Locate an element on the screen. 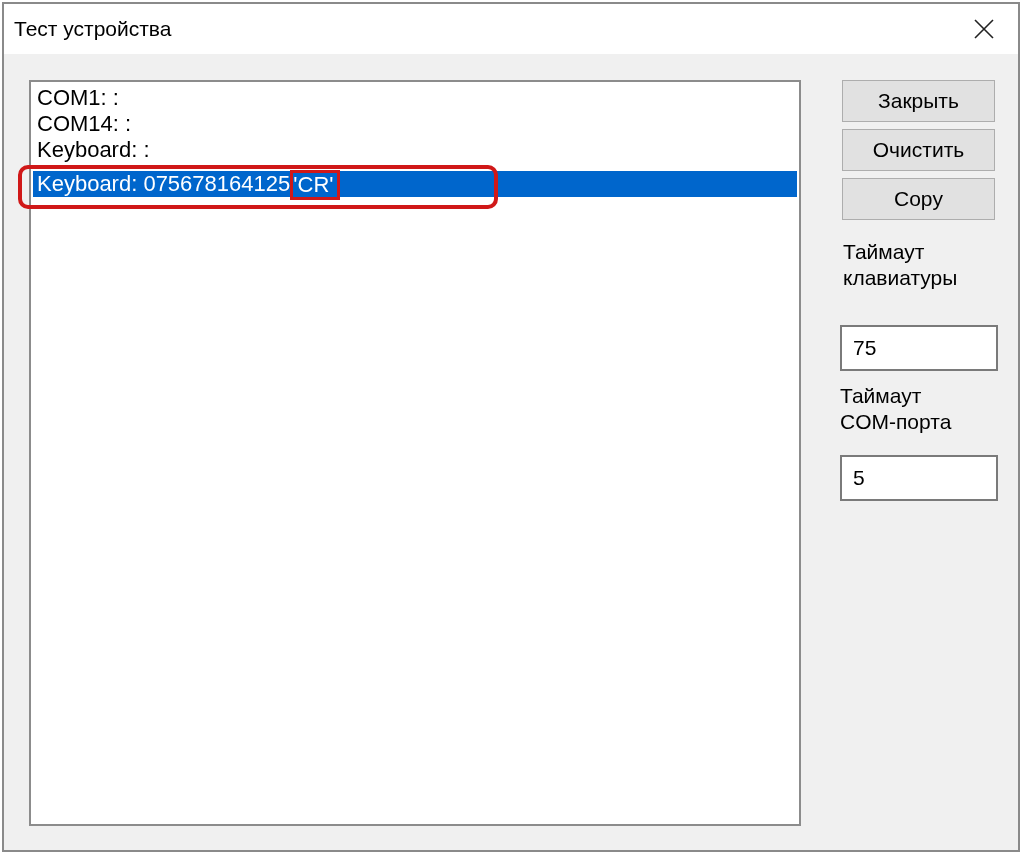 This screenshot has height=857, width=1024. highlight-marker: 'CR' is located at coordinates (315, 185).